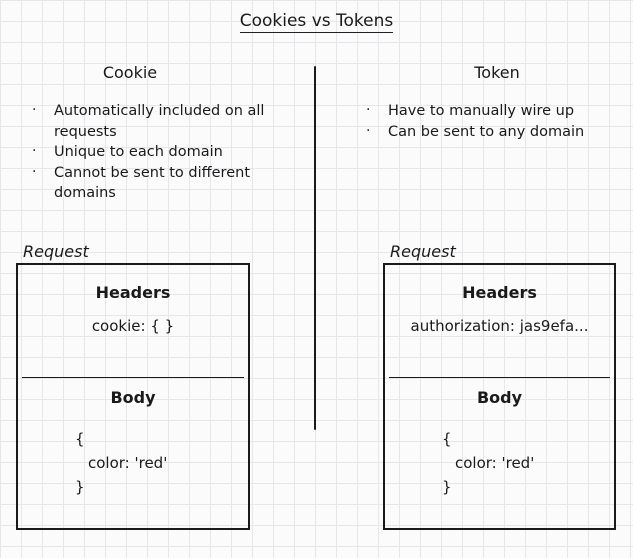 The width and height of the screenshot is (633, 558). Describe the element at coordinates (128, 463) in the screenshot. I see `cookie-body-content: color: 'red'` at that location.